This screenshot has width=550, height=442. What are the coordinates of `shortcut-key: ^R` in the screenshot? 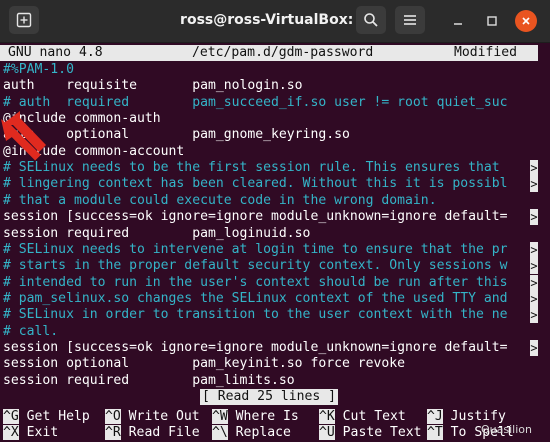 It's located at (113, 432).